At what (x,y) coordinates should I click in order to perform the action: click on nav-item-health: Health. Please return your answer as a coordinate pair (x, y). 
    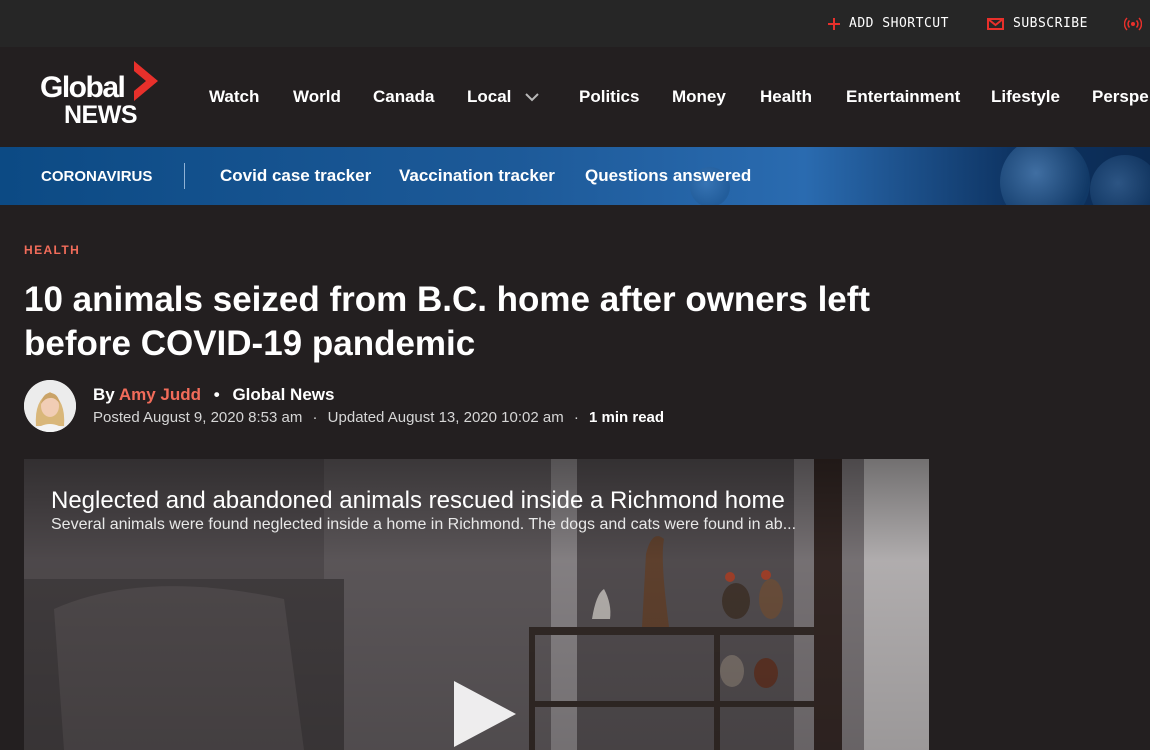
    Looking at the image, I should click on (786, 97).